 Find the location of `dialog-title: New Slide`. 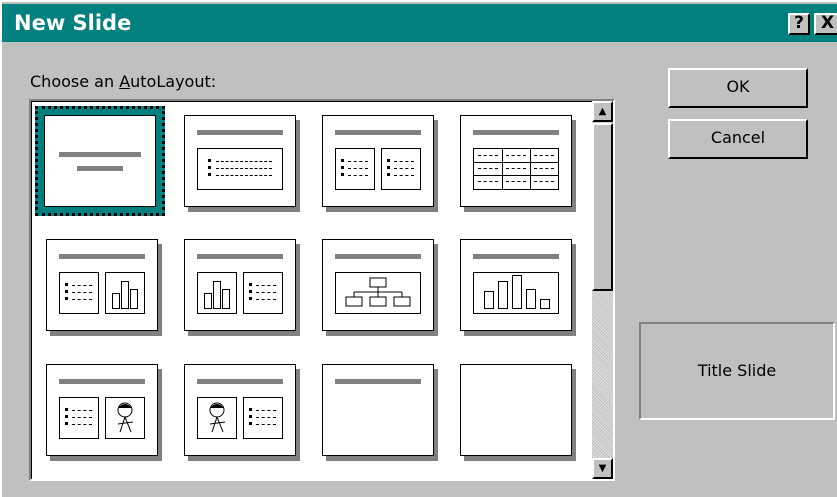

dialog-title: New Slide is located at coordinates (73, 23).